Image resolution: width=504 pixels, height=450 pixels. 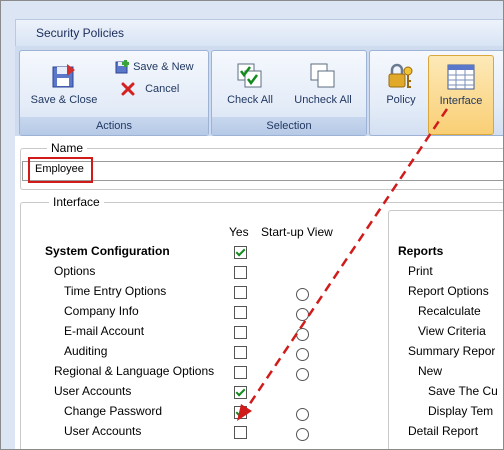 What do you see at coordinates (244, 412) in the screenshot?
I see `arrow-head` at bounding box center [244, 412].